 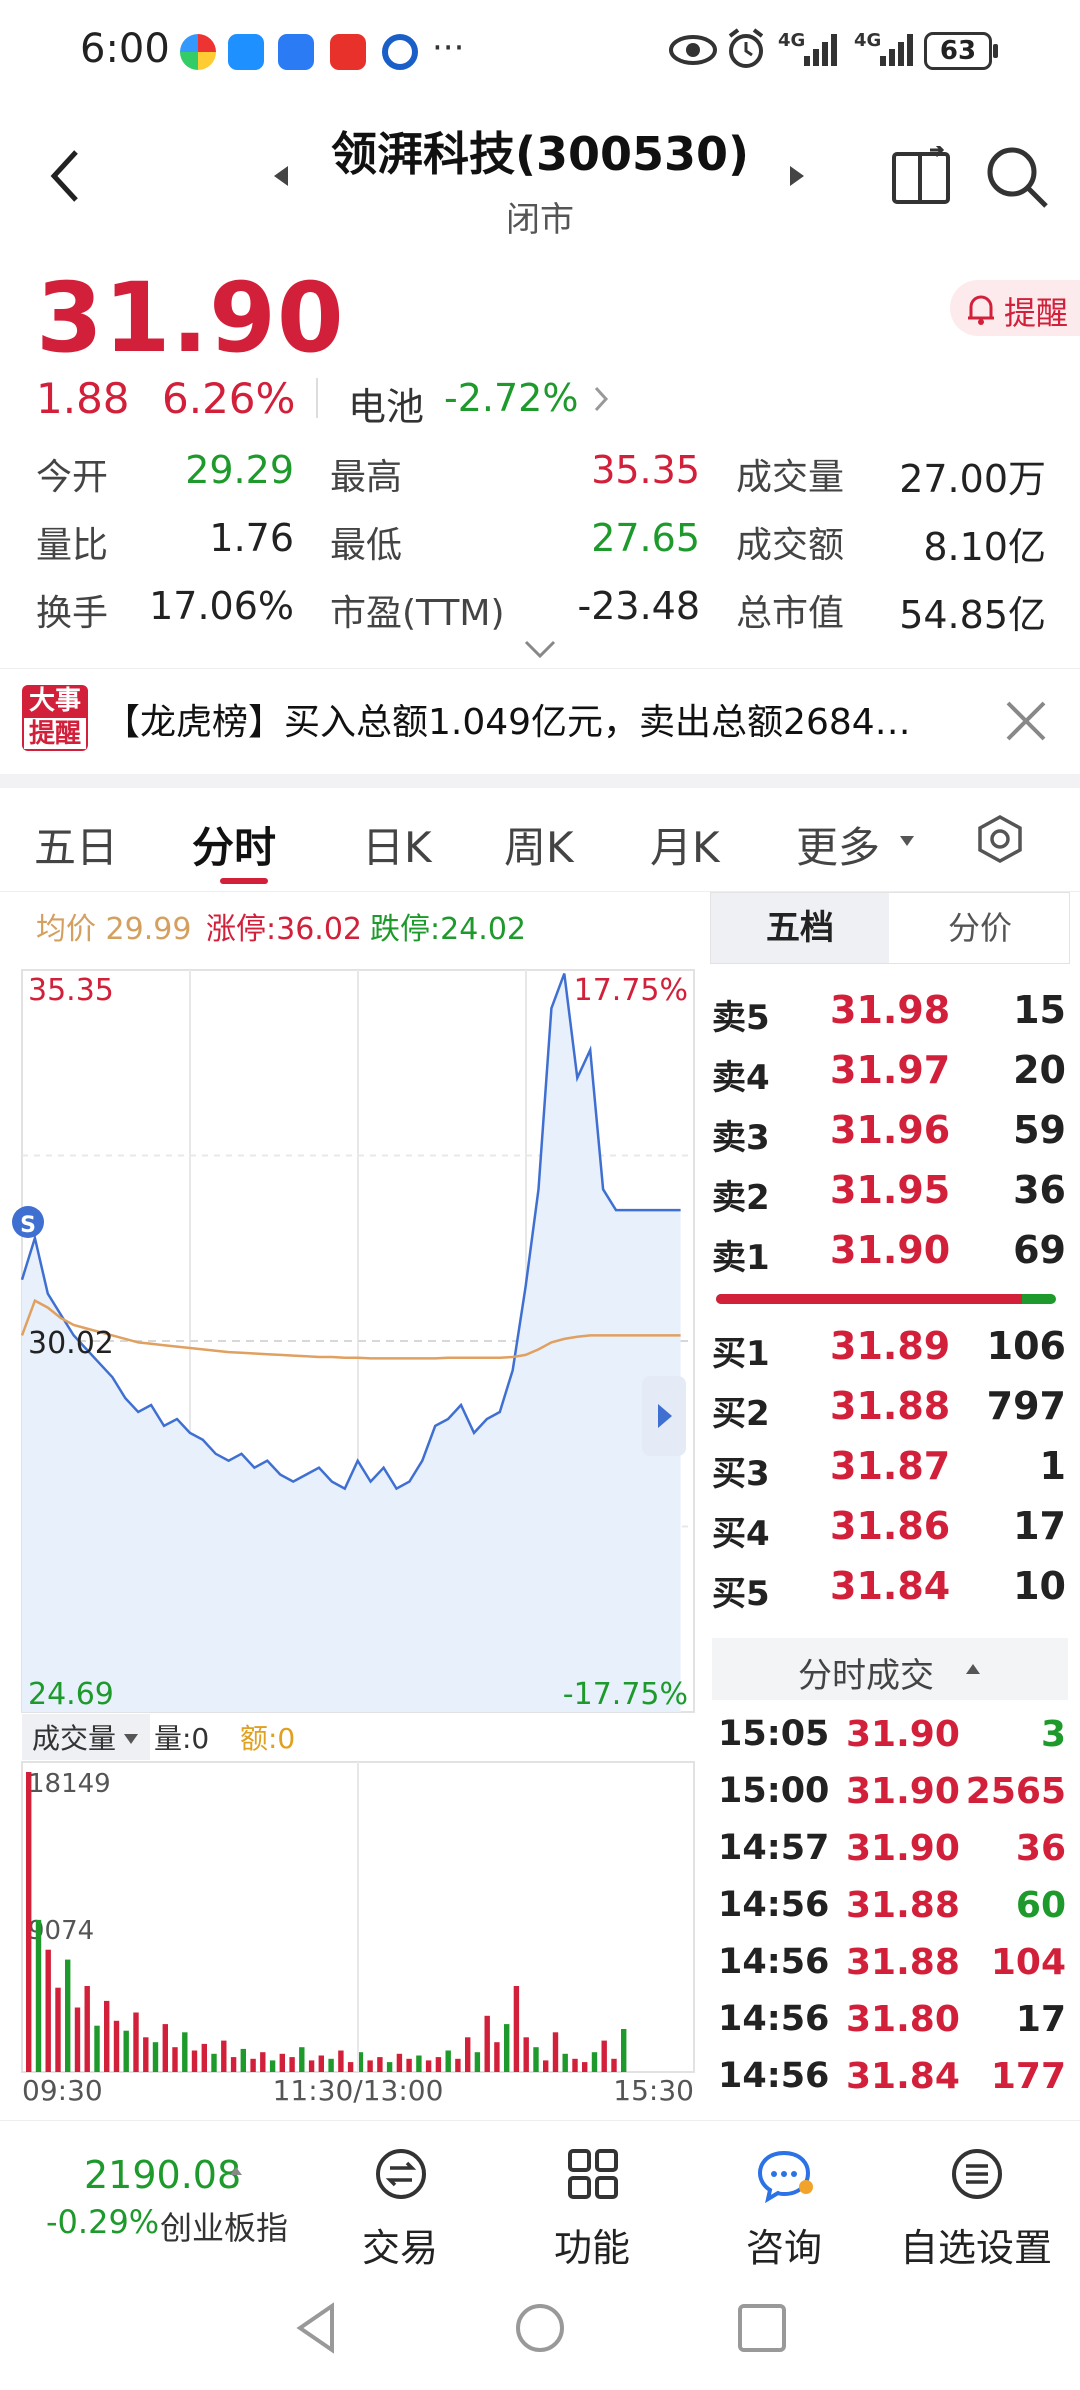 What do you see at coordinates (907, 841) in the screenshot?
I see `dropdown-caret-icon` at bounding box center [907, 841].